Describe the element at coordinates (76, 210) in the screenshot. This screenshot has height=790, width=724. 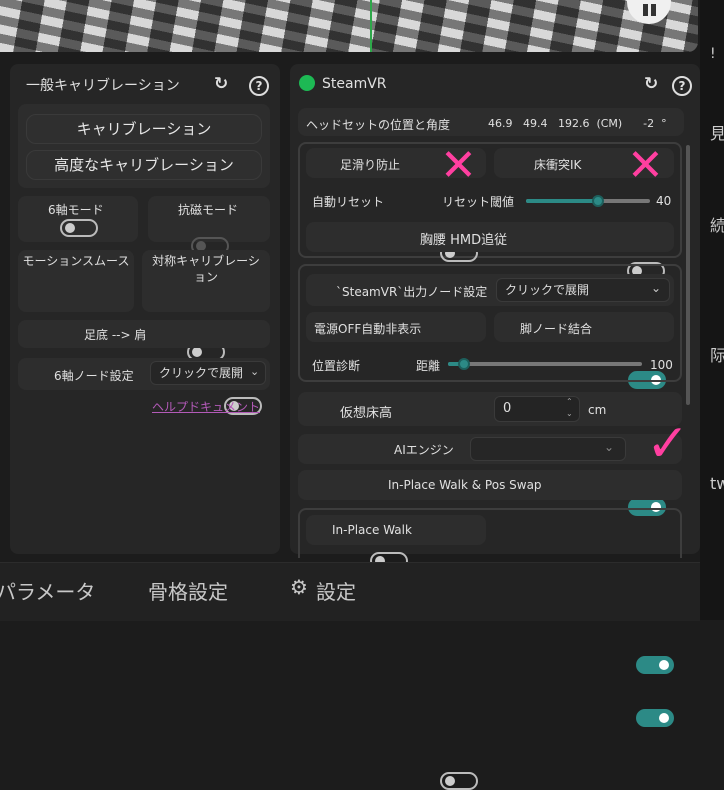
I see `six-axis-label: 6軸モード` at that location.